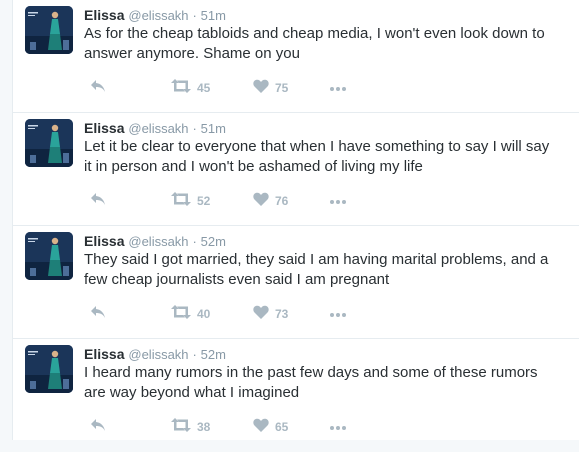 Image resolution: width=579 pixels, height=452 pixels. I want to click on retweet-button: 40, so click(190, 314).